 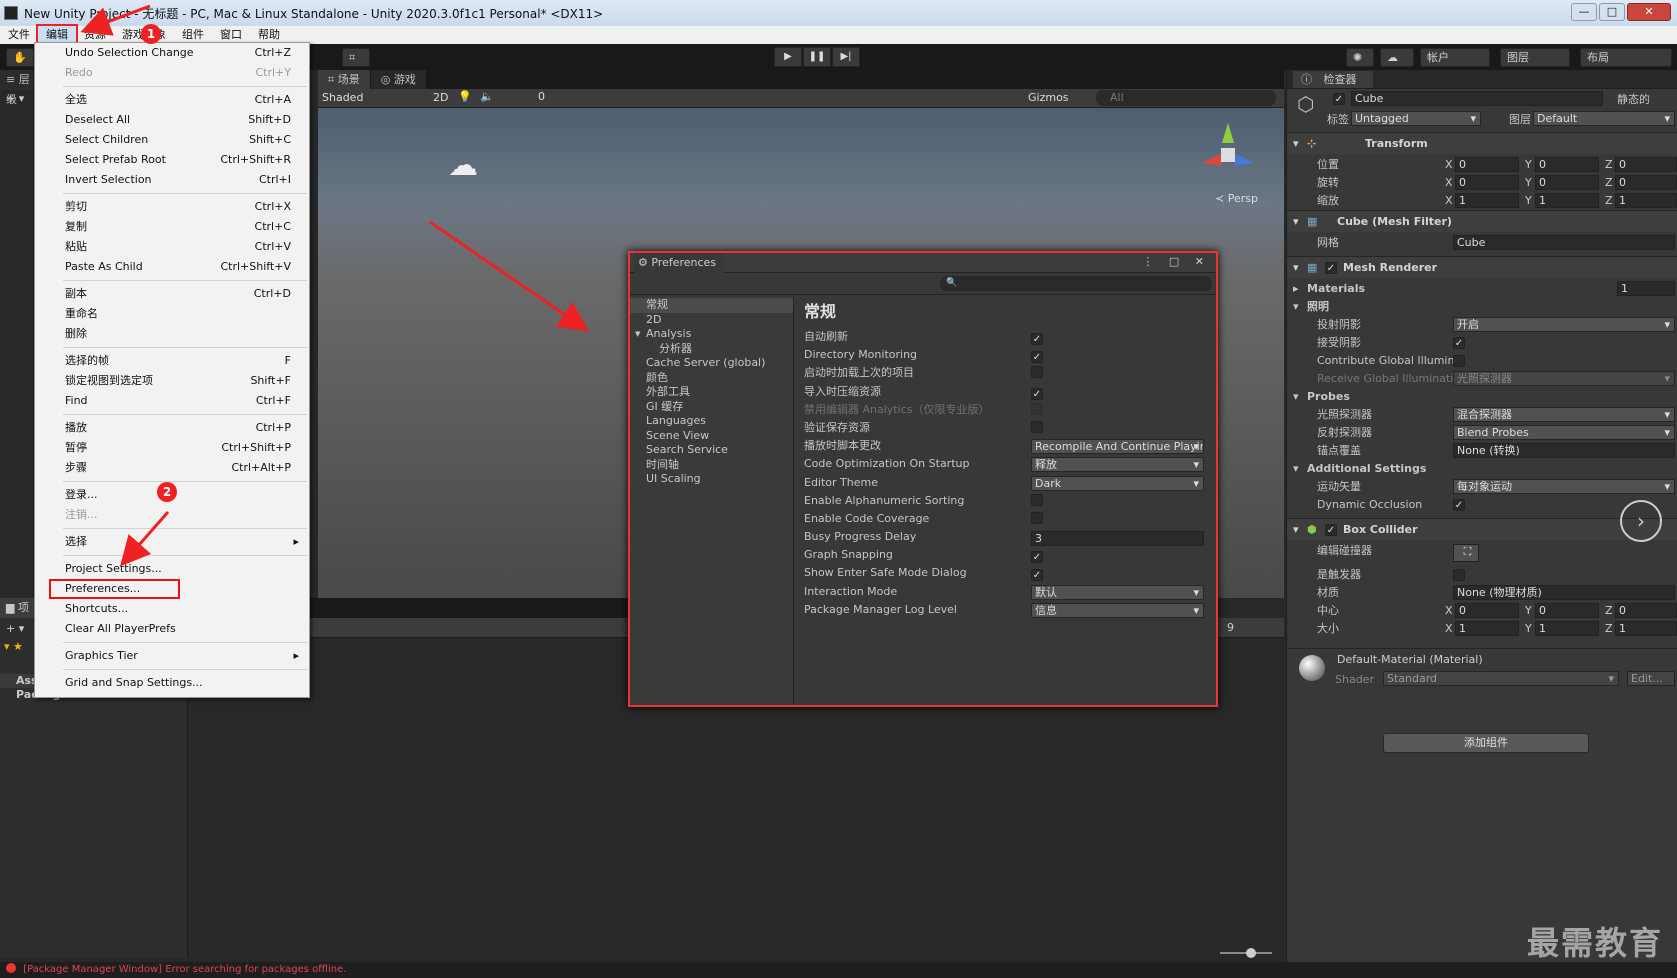 I want to click on mesh-renderer-header: ▾ ▦ ✓ Mesh Renderer, so click(x=1482, y=267).